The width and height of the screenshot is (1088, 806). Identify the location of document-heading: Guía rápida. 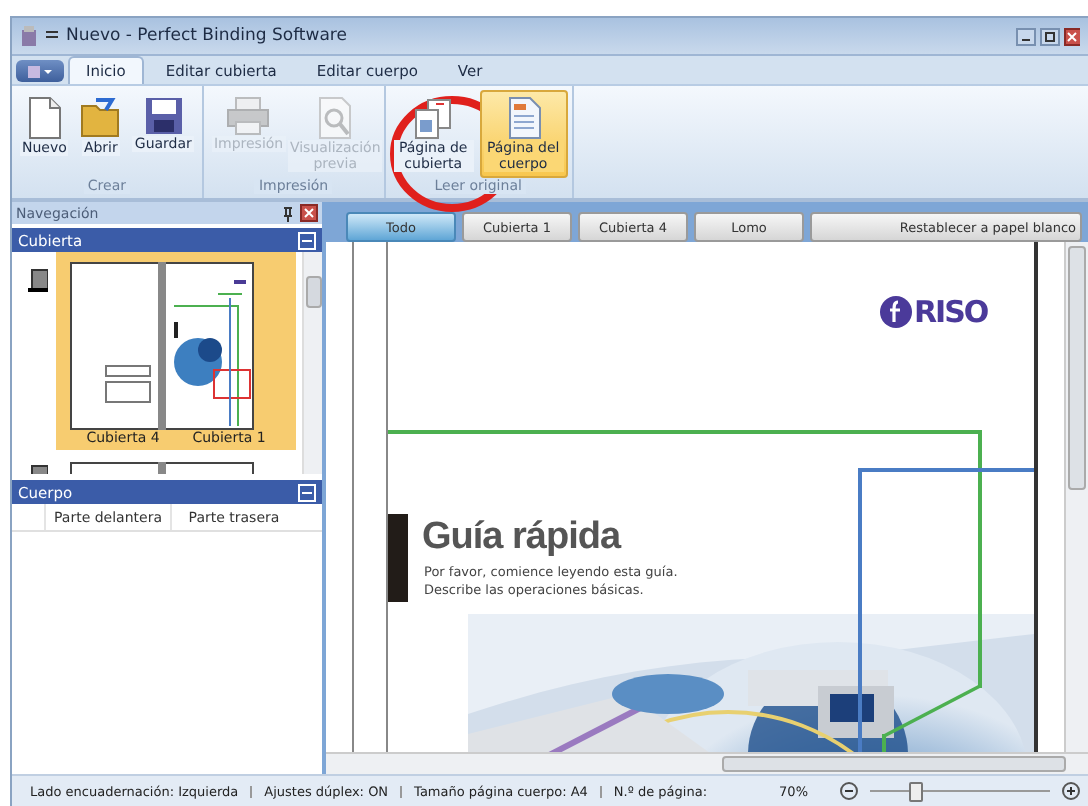
(521, 538).